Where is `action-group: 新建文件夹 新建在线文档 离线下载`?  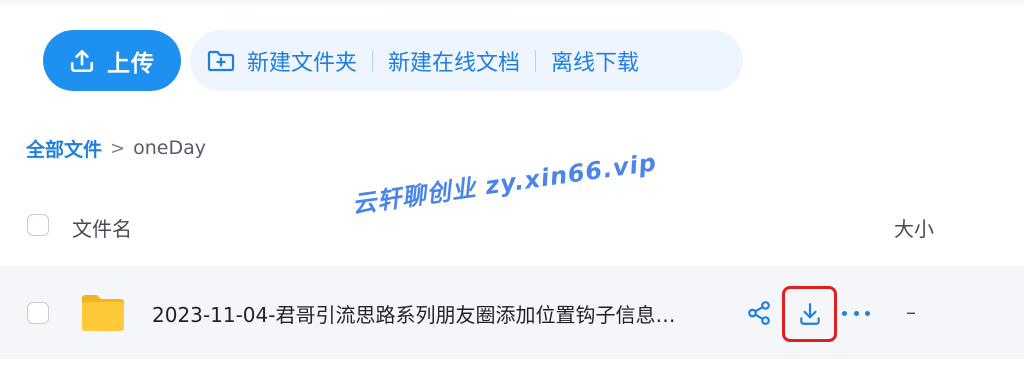
action-group: 新建文件夹 新建在线文档 离线下载 is located at coordinates (466, 60).